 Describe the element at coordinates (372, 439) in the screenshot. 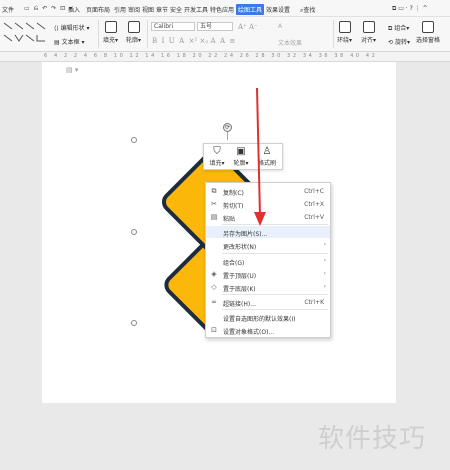

I see `watermark-text: 软件技巧` at that location.